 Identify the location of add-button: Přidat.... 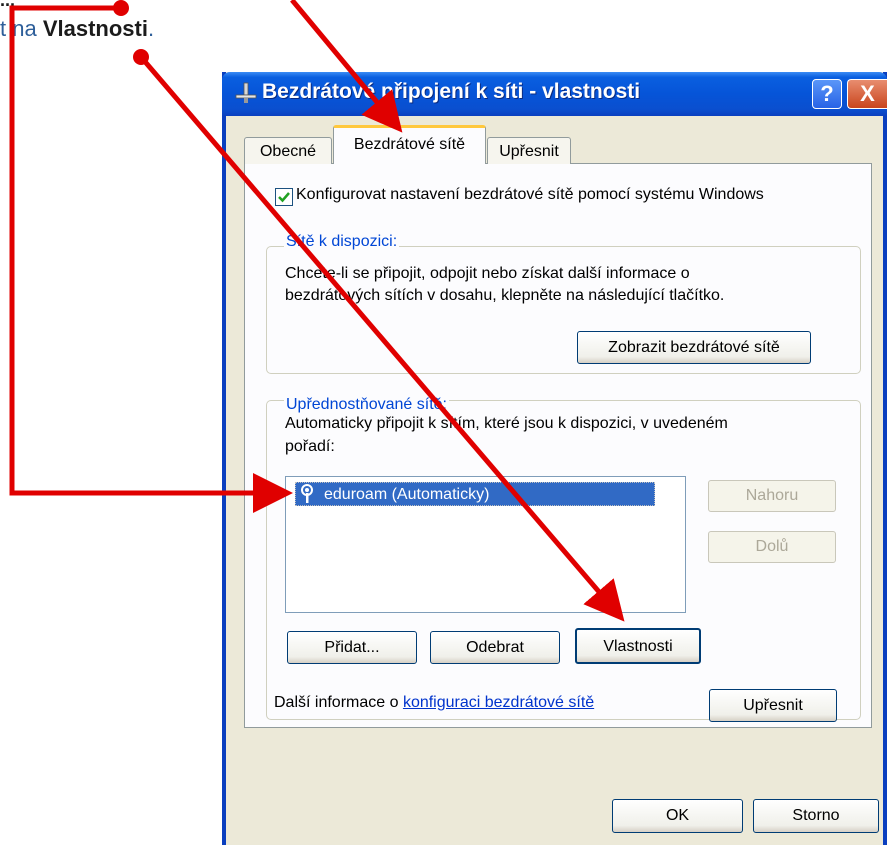
(352, 647).